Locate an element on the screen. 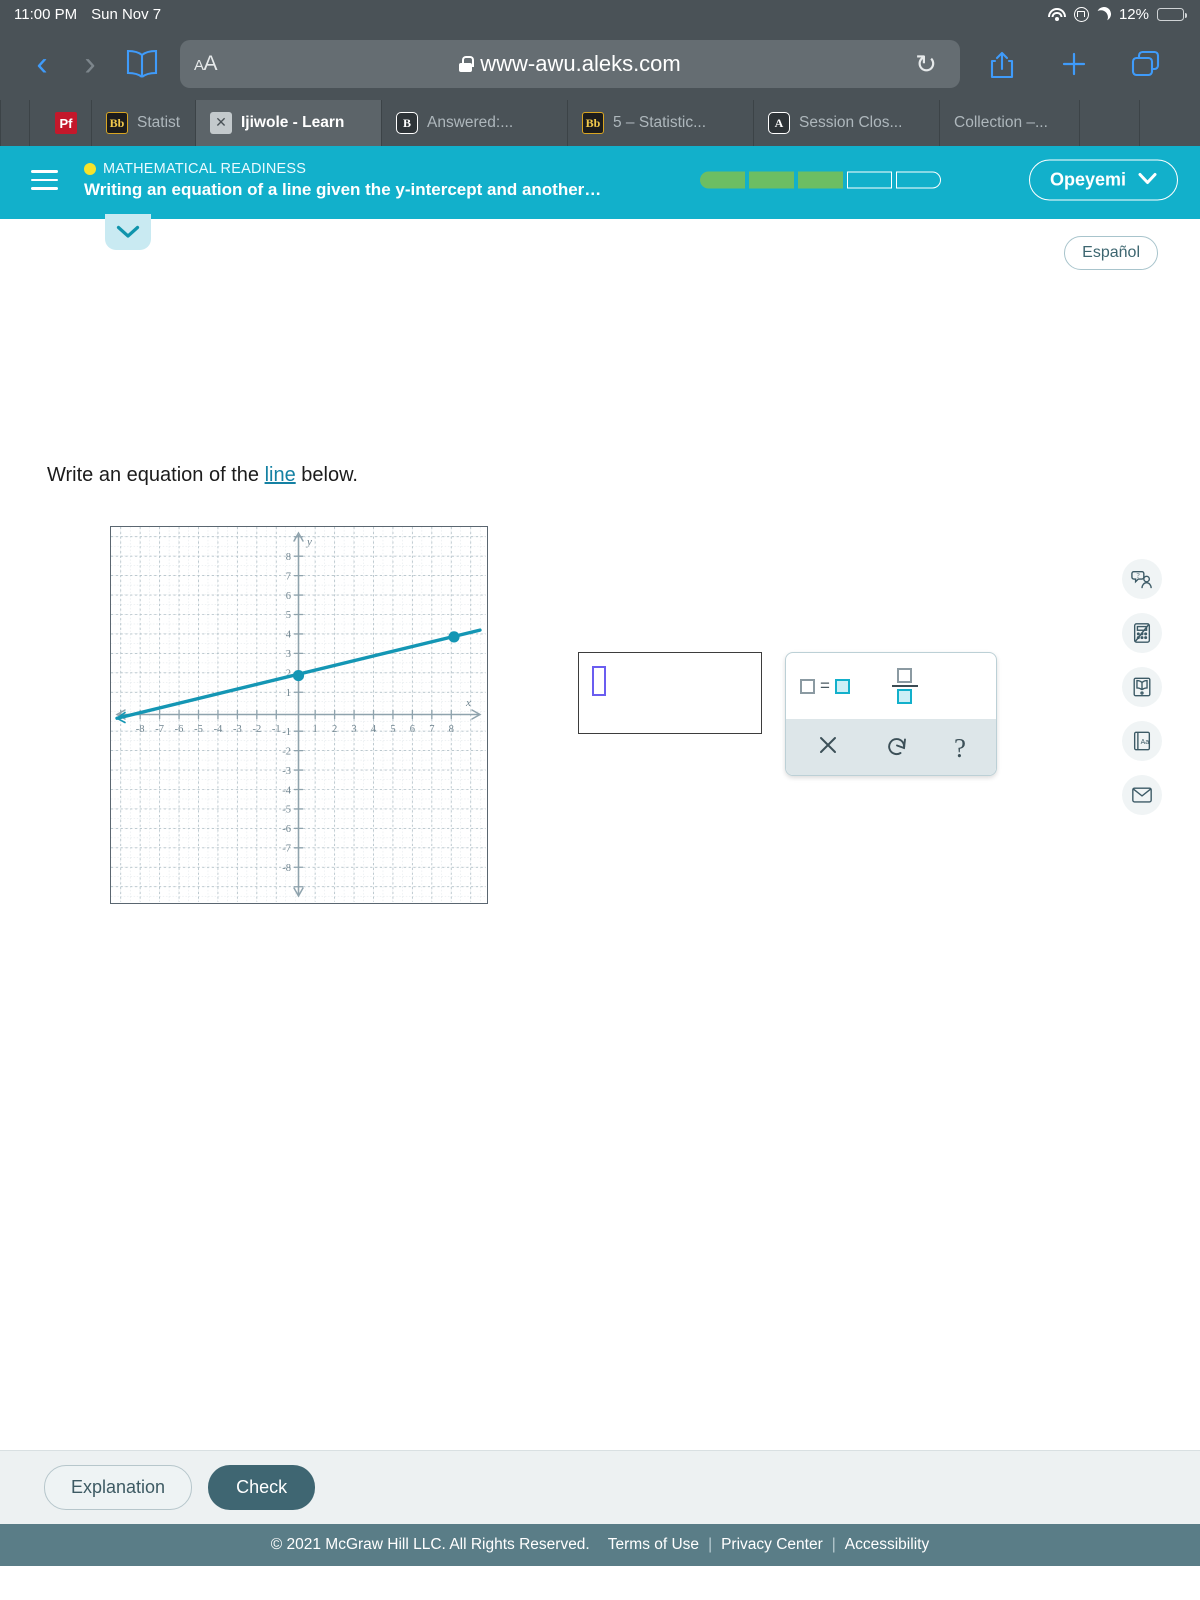 The width and height of the screenshot is (1200, 1600). answer-input-box is located at coordinates (670, 693).